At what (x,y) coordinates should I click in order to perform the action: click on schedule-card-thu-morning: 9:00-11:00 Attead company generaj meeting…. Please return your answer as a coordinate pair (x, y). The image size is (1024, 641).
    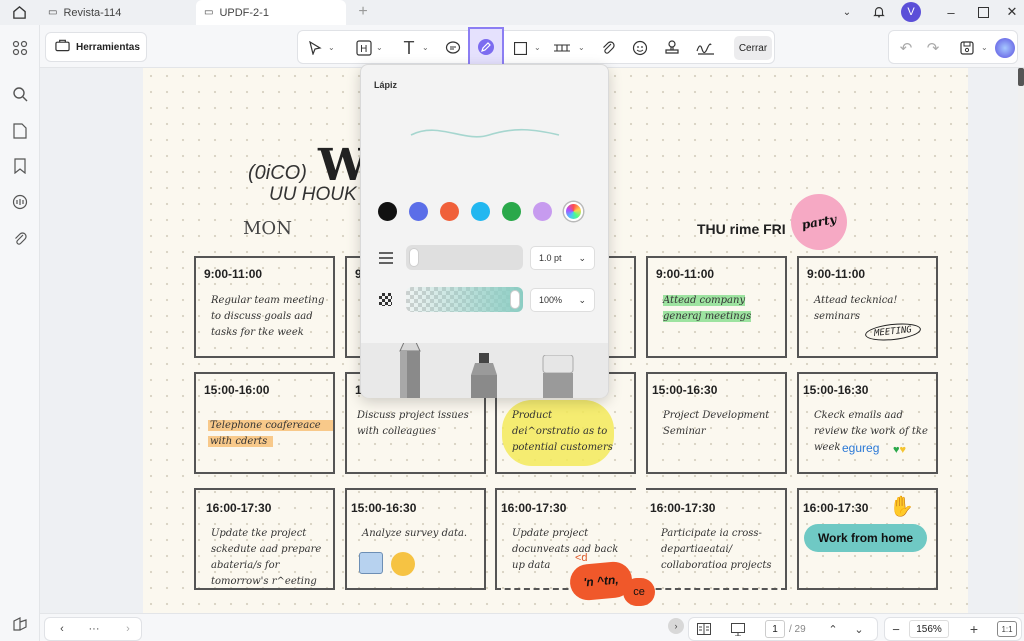
    Looking at the image, I should click on (716, 307).